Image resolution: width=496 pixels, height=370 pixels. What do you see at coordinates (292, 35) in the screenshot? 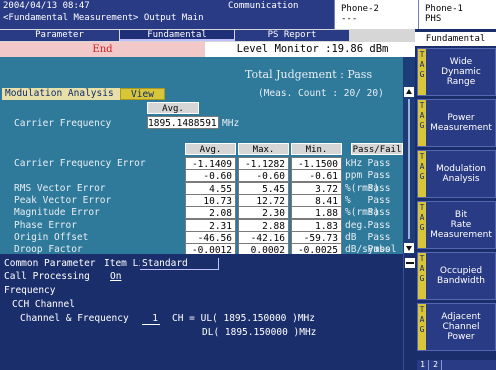
I see `tab-ps-report: PS Report` at bounding box center [292, 35].